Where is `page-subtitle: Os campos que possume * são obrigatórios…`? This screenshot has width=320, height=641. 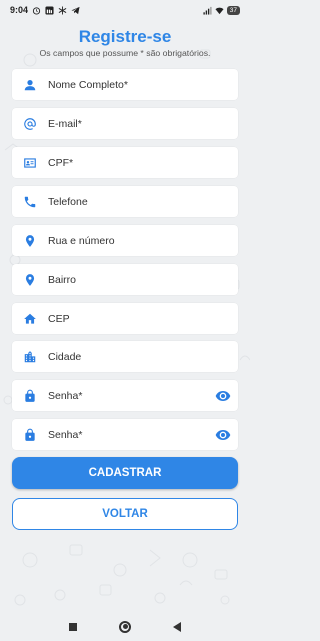
page-subtitle: Os campos que possume * são obrigatórios… is located at coordinates (125, 53).